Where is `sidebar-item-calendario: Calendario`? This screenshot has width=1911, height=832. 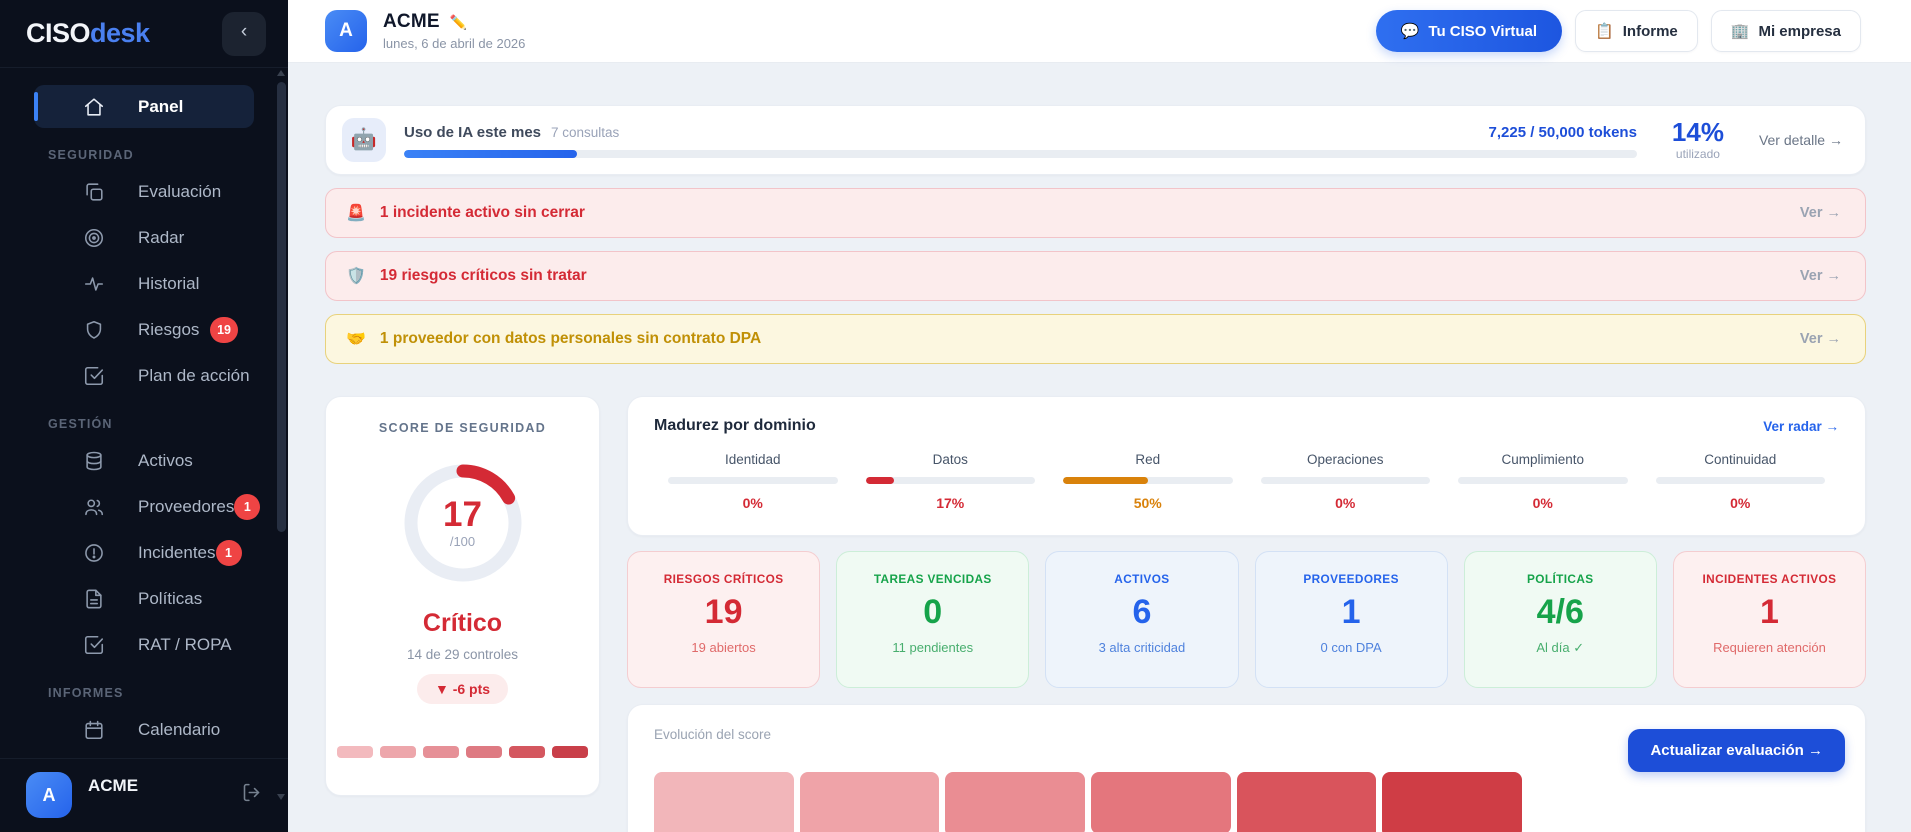
sidebar-item-calendario: Calendario is located at coordinates (144, 729).